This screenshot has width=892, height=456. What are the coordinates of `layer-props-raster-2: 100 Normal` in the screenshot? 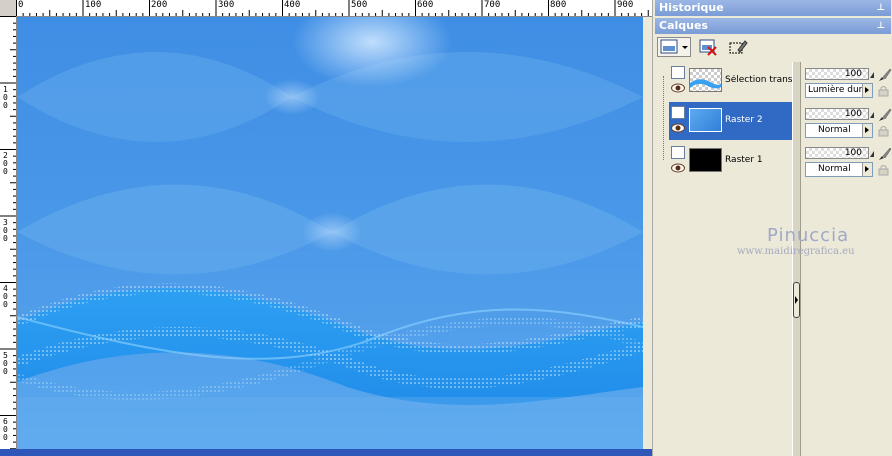 It's located at (847, 125).